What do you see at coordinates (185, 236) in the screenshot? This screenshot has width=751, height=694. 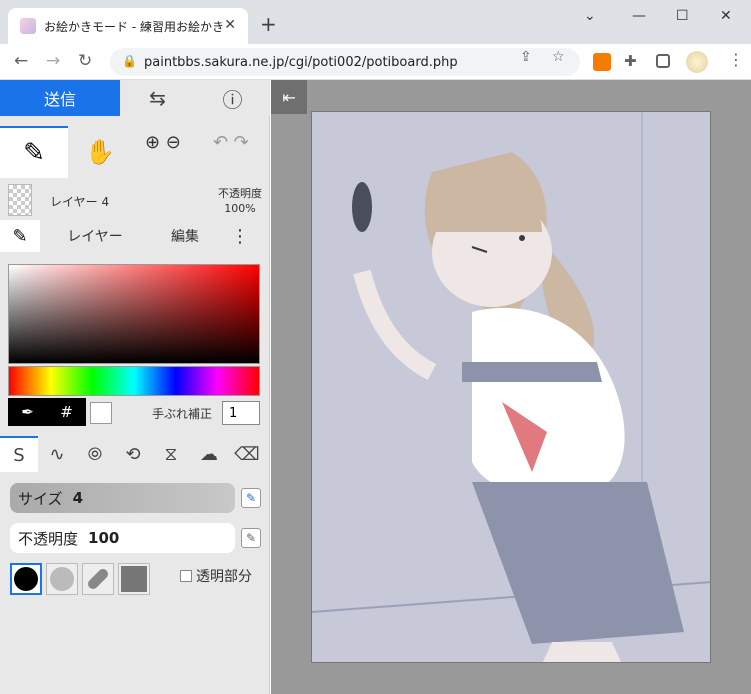 I see `tab-edit: 編集` at bounding box center [185, 236].